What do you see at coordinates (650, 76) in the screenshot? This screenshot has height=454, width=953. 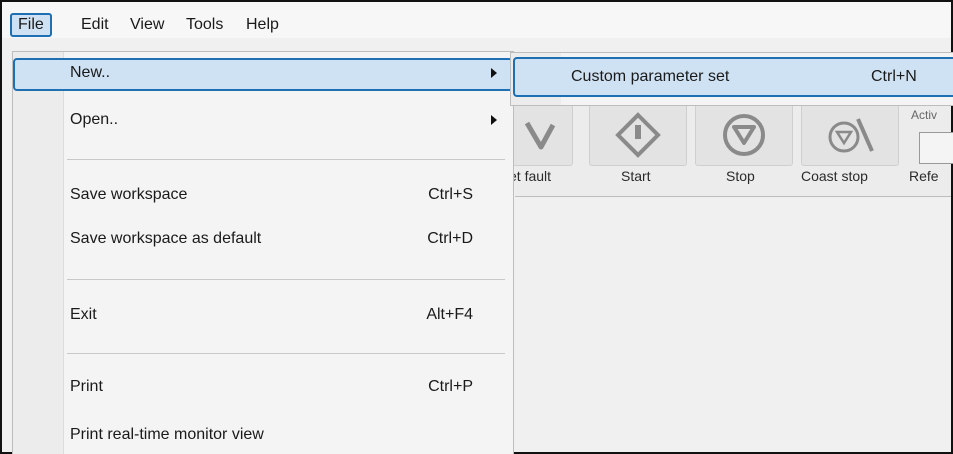 I see `menu-item-label: Custom parameter set` at bounding box center [650, 76].